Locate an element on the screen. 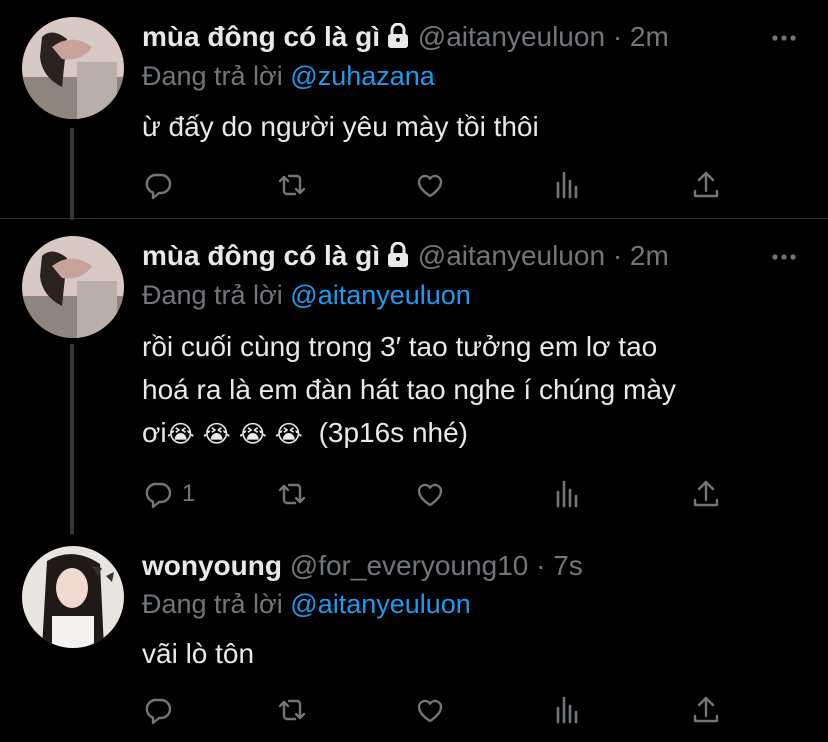  replying-to: Đang trả lời @zuhazana is located at coordinates (288, 76).